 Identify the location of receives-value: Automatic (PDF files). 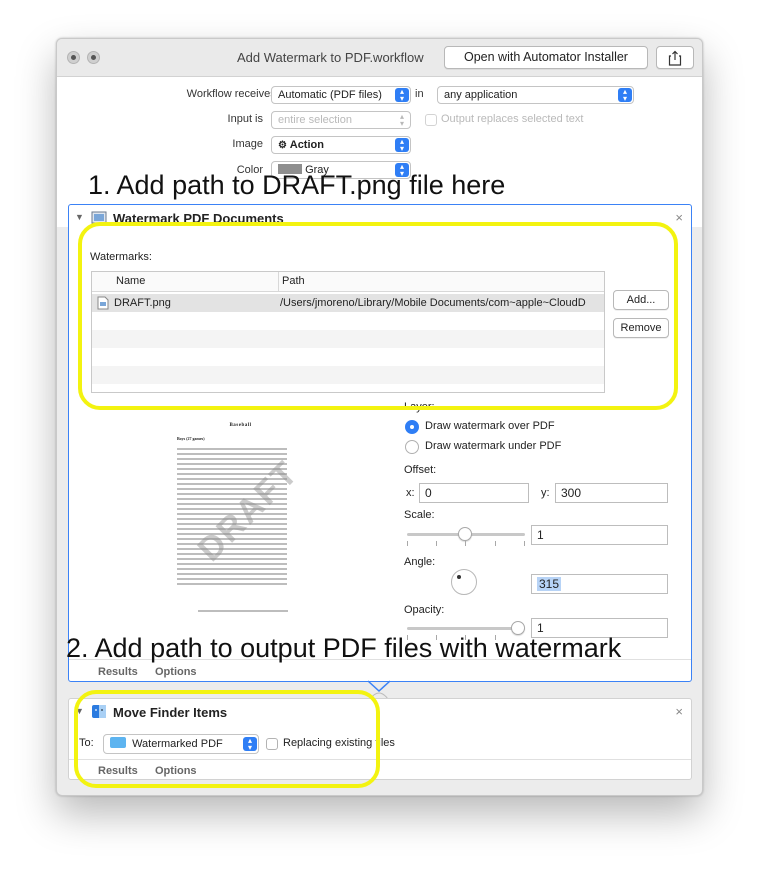
(330, 95).